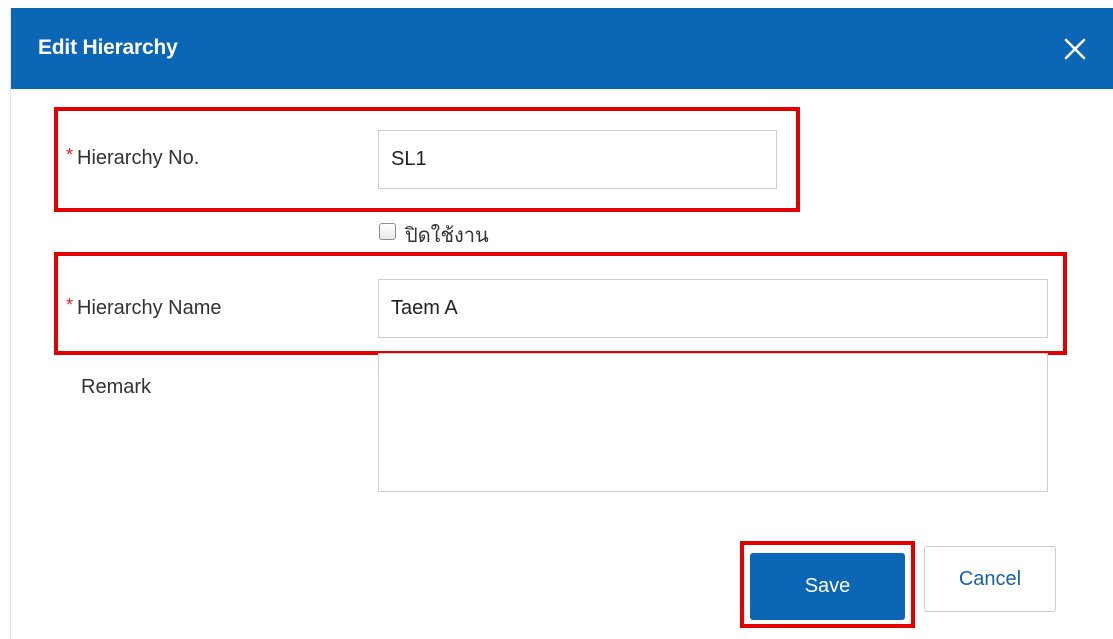 The height and width of the screenshot is (639, 1113). What do you see at coordinates (713, 422) in the screenshot?
I see `remark-textarea` at bounding box center [713, 422].